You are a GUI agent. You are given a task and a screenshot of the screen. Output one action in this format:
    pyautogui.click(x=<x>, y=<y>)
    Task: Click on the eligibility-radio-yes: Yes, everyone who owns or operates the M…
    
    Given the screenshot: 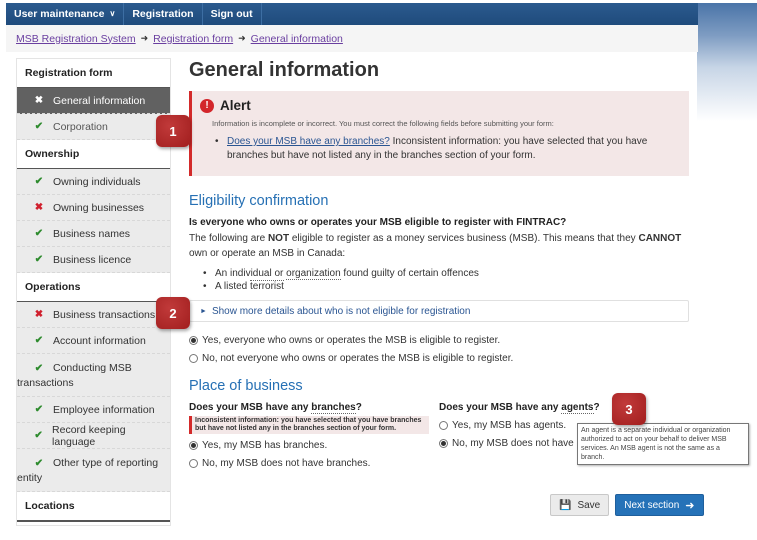 What is the action you would take?
    pyautogui.click(x=439, y=340)
    